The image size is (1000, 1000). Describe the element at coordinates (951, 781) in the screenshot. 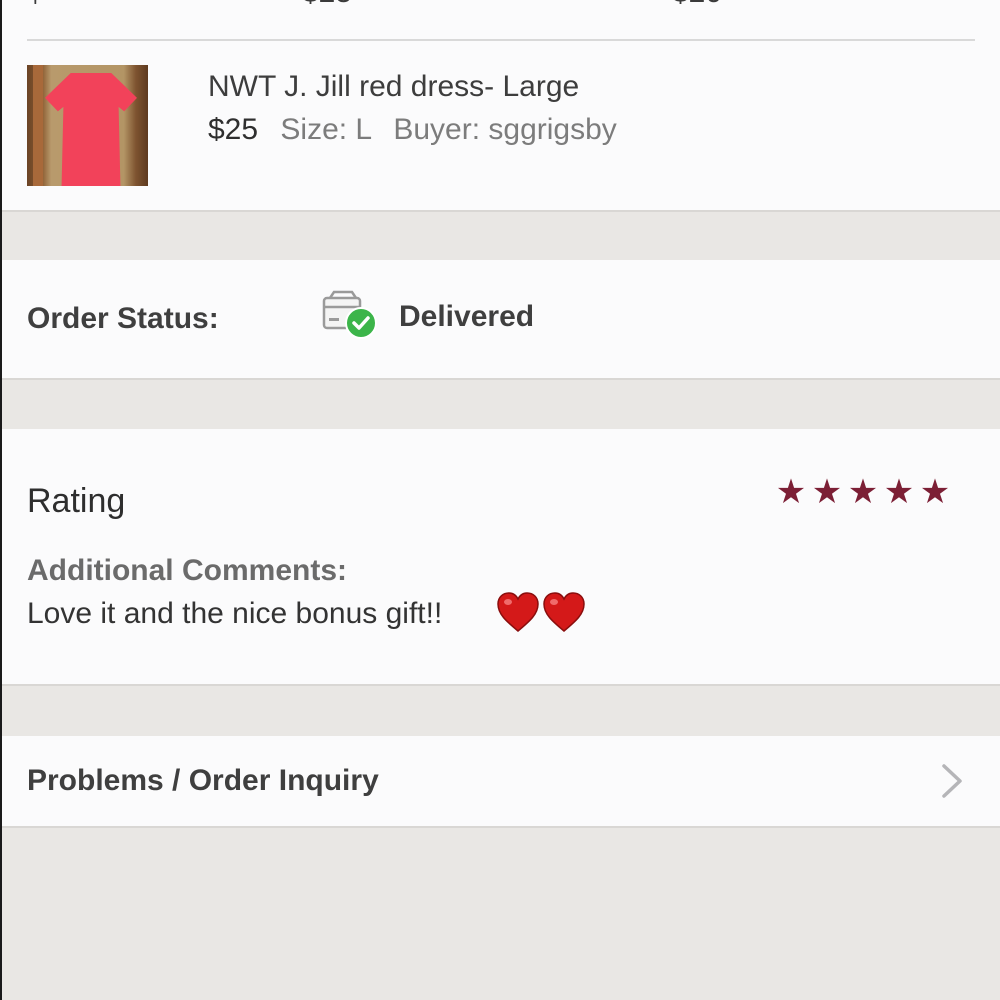

I see `chevron-right-icon` at that location.